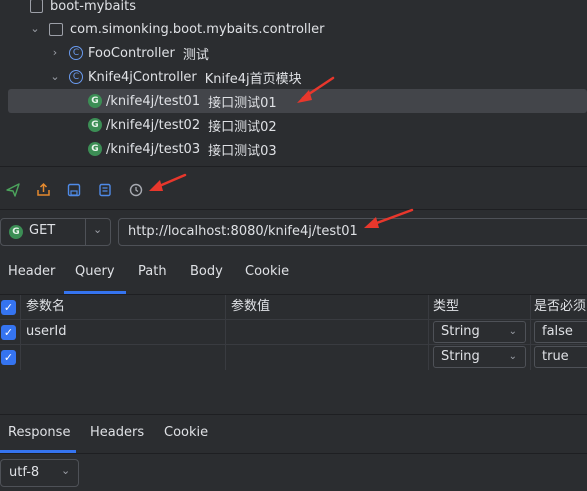 The width and height of the screenshot is (587, 491). What do you see at coordinates (46, 332) in the screenshot?
I see `param-name: userId` at bounding box center [46, 332].